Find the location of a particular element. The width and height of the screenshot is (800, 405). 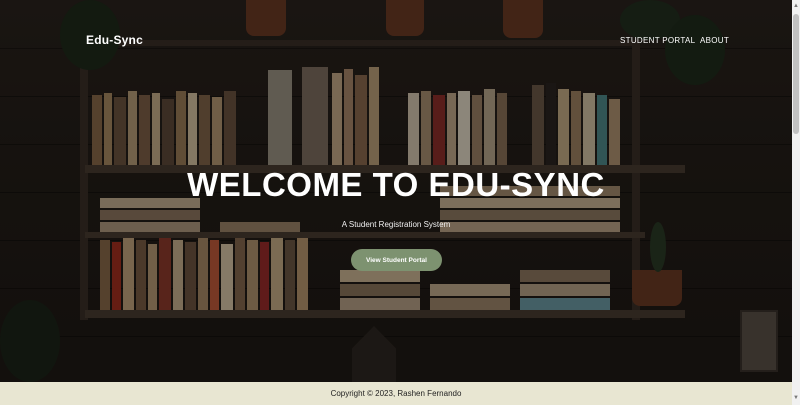

footer-copyright: Copyright © 2023, Rashen Fernando is located at coordinates (396, 393).